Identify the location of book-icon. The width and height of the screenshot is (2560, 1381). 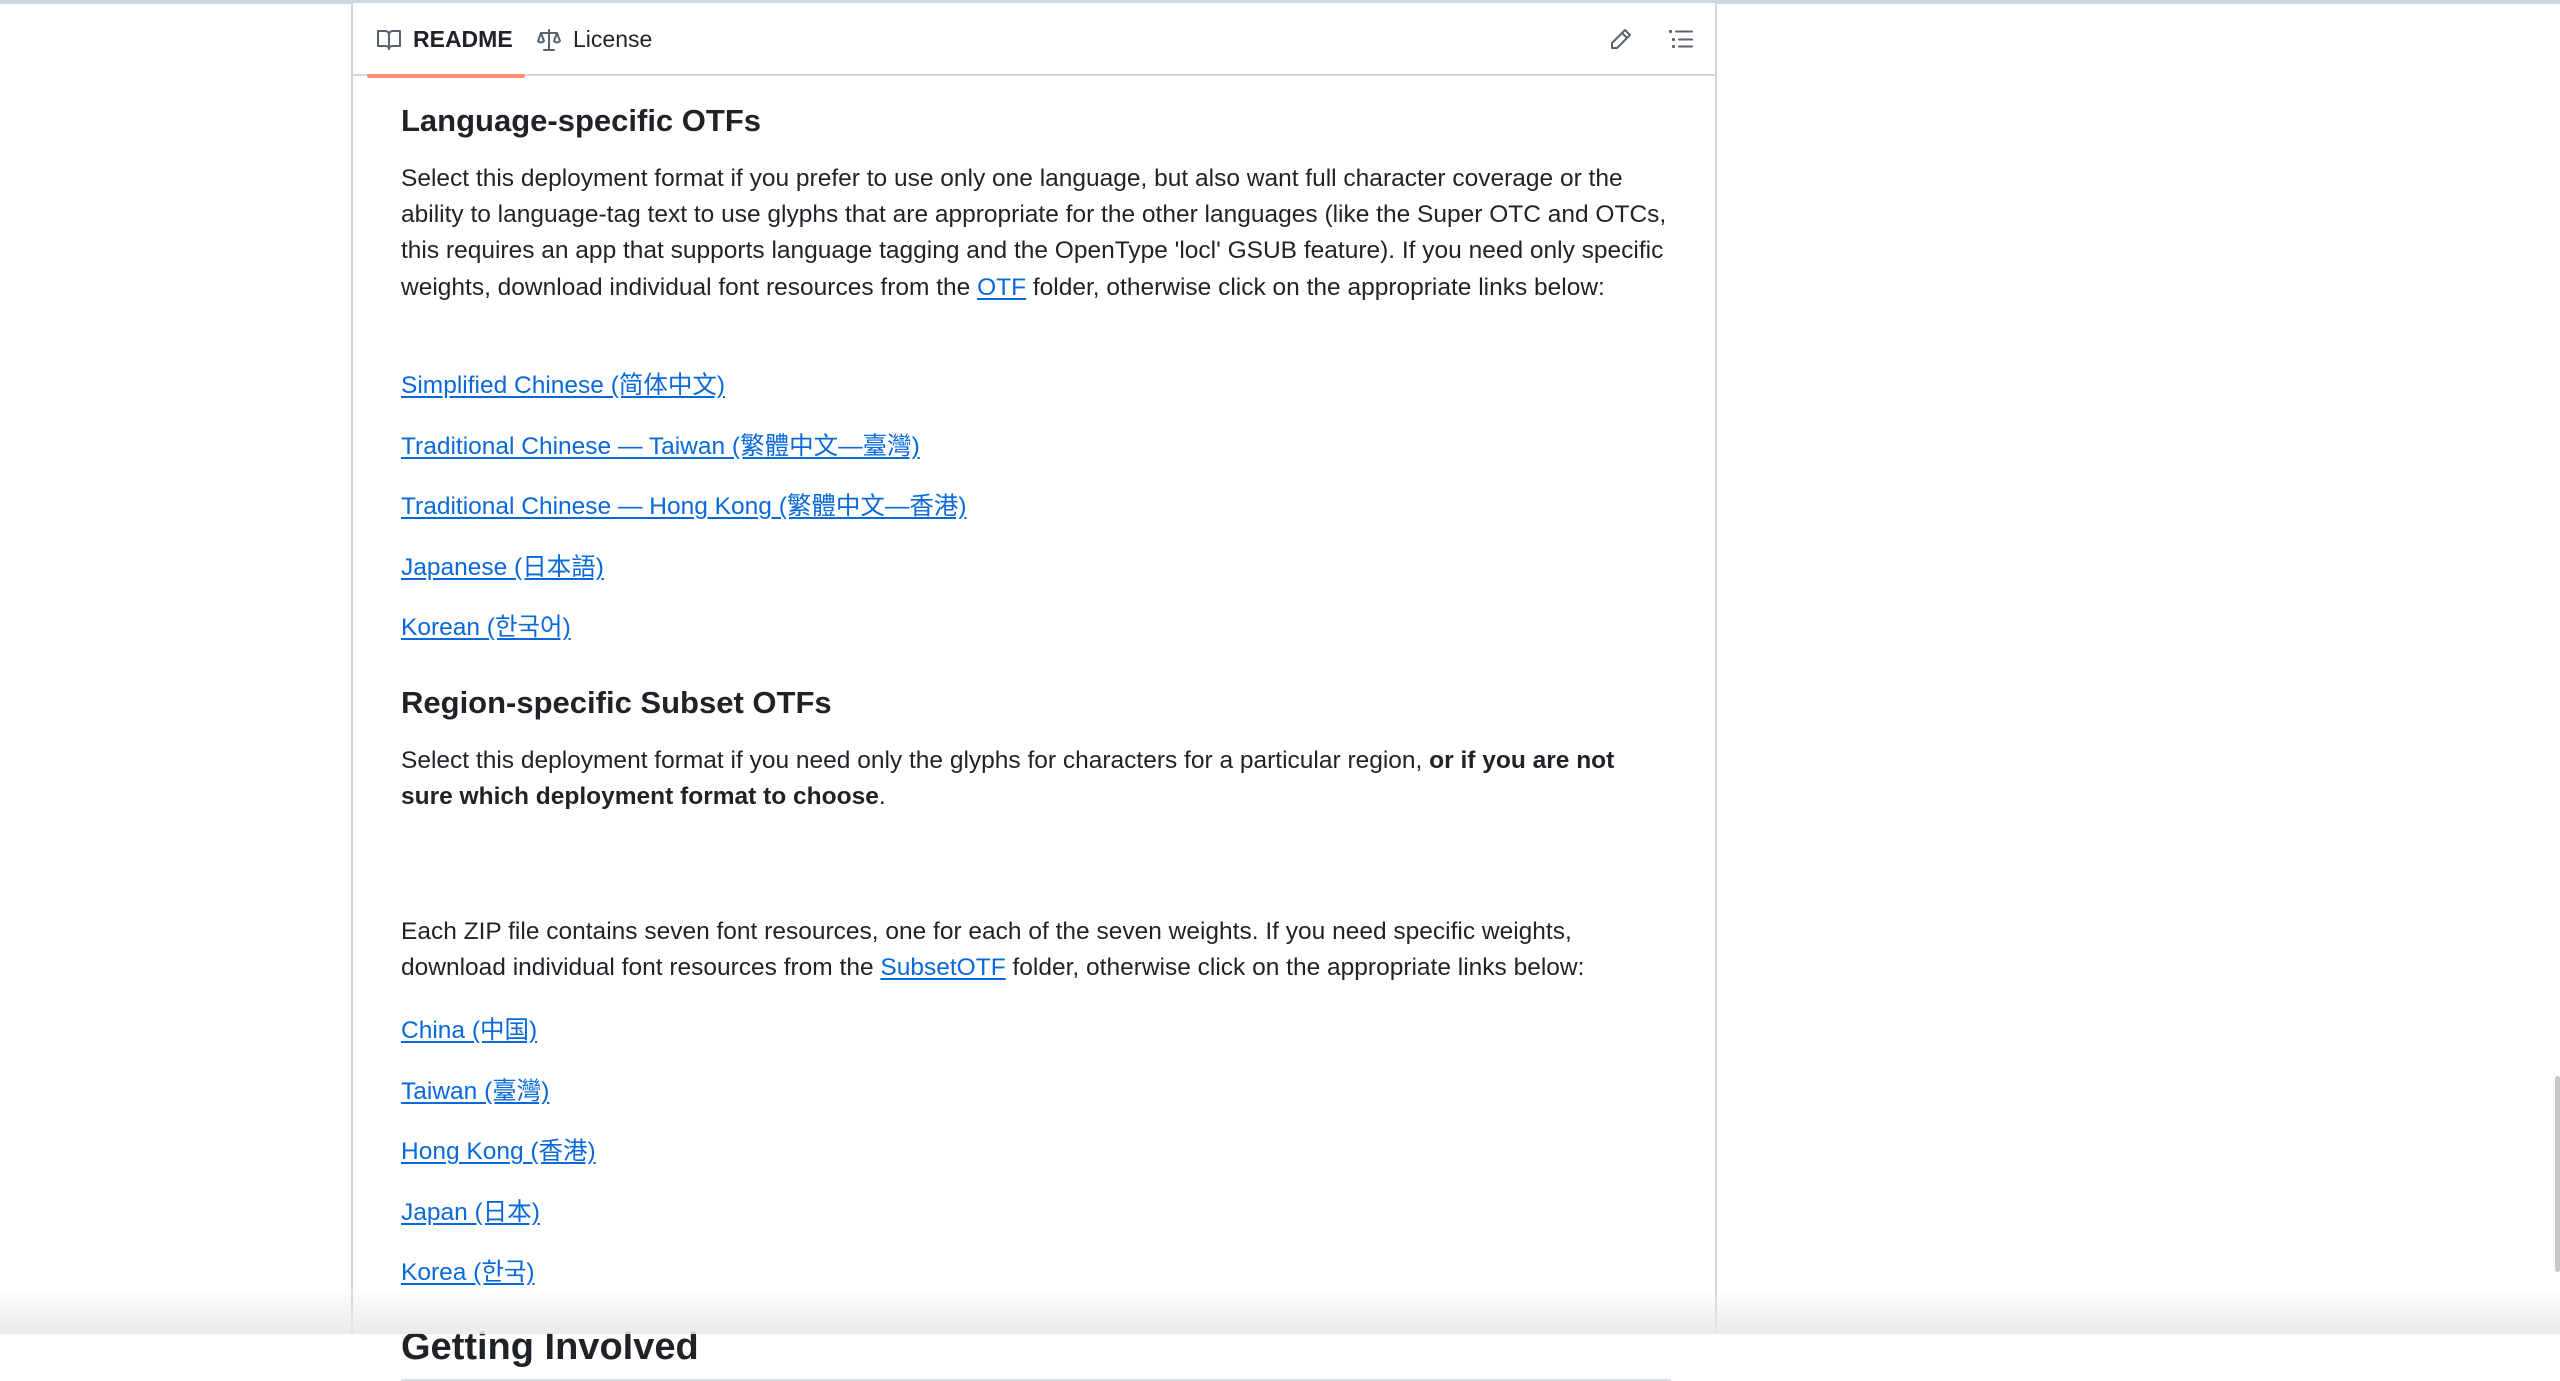
(389, 40).